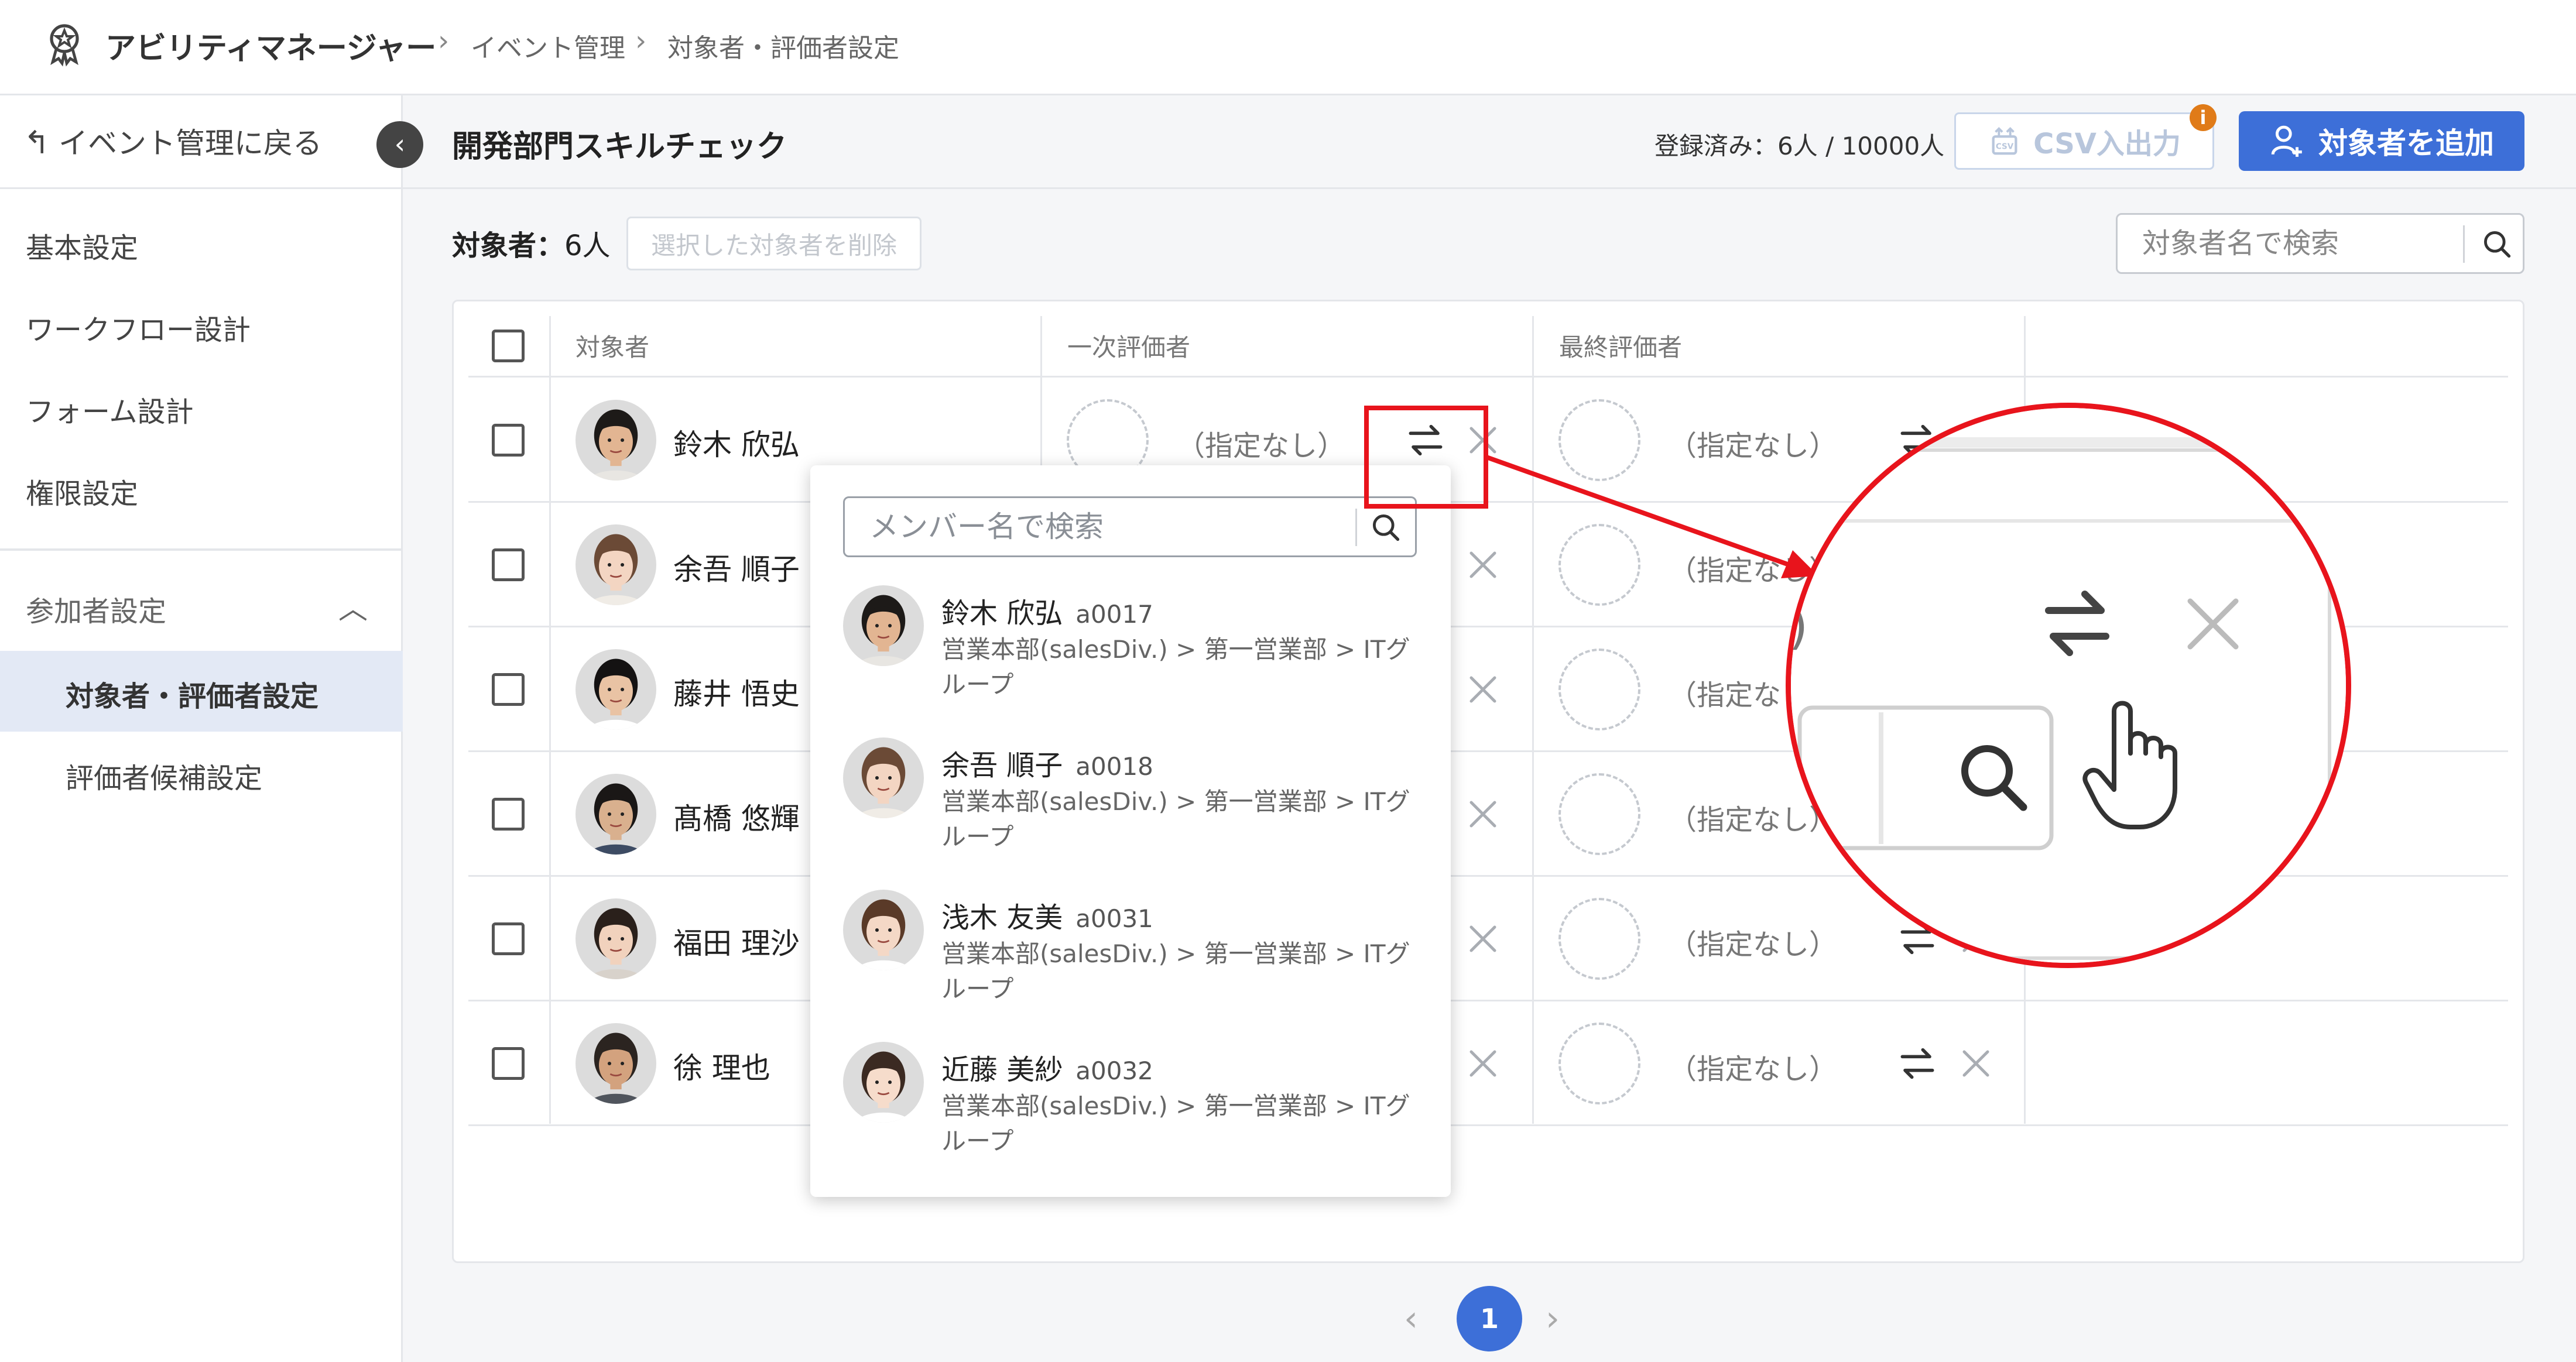 Image resolution: width=2576 pixels, height=1362 pixels. Describe the element at coordinates (1799, 146) in the screenshot. I see `registered-count: 登録済み：6人 / 10000人` at that location.